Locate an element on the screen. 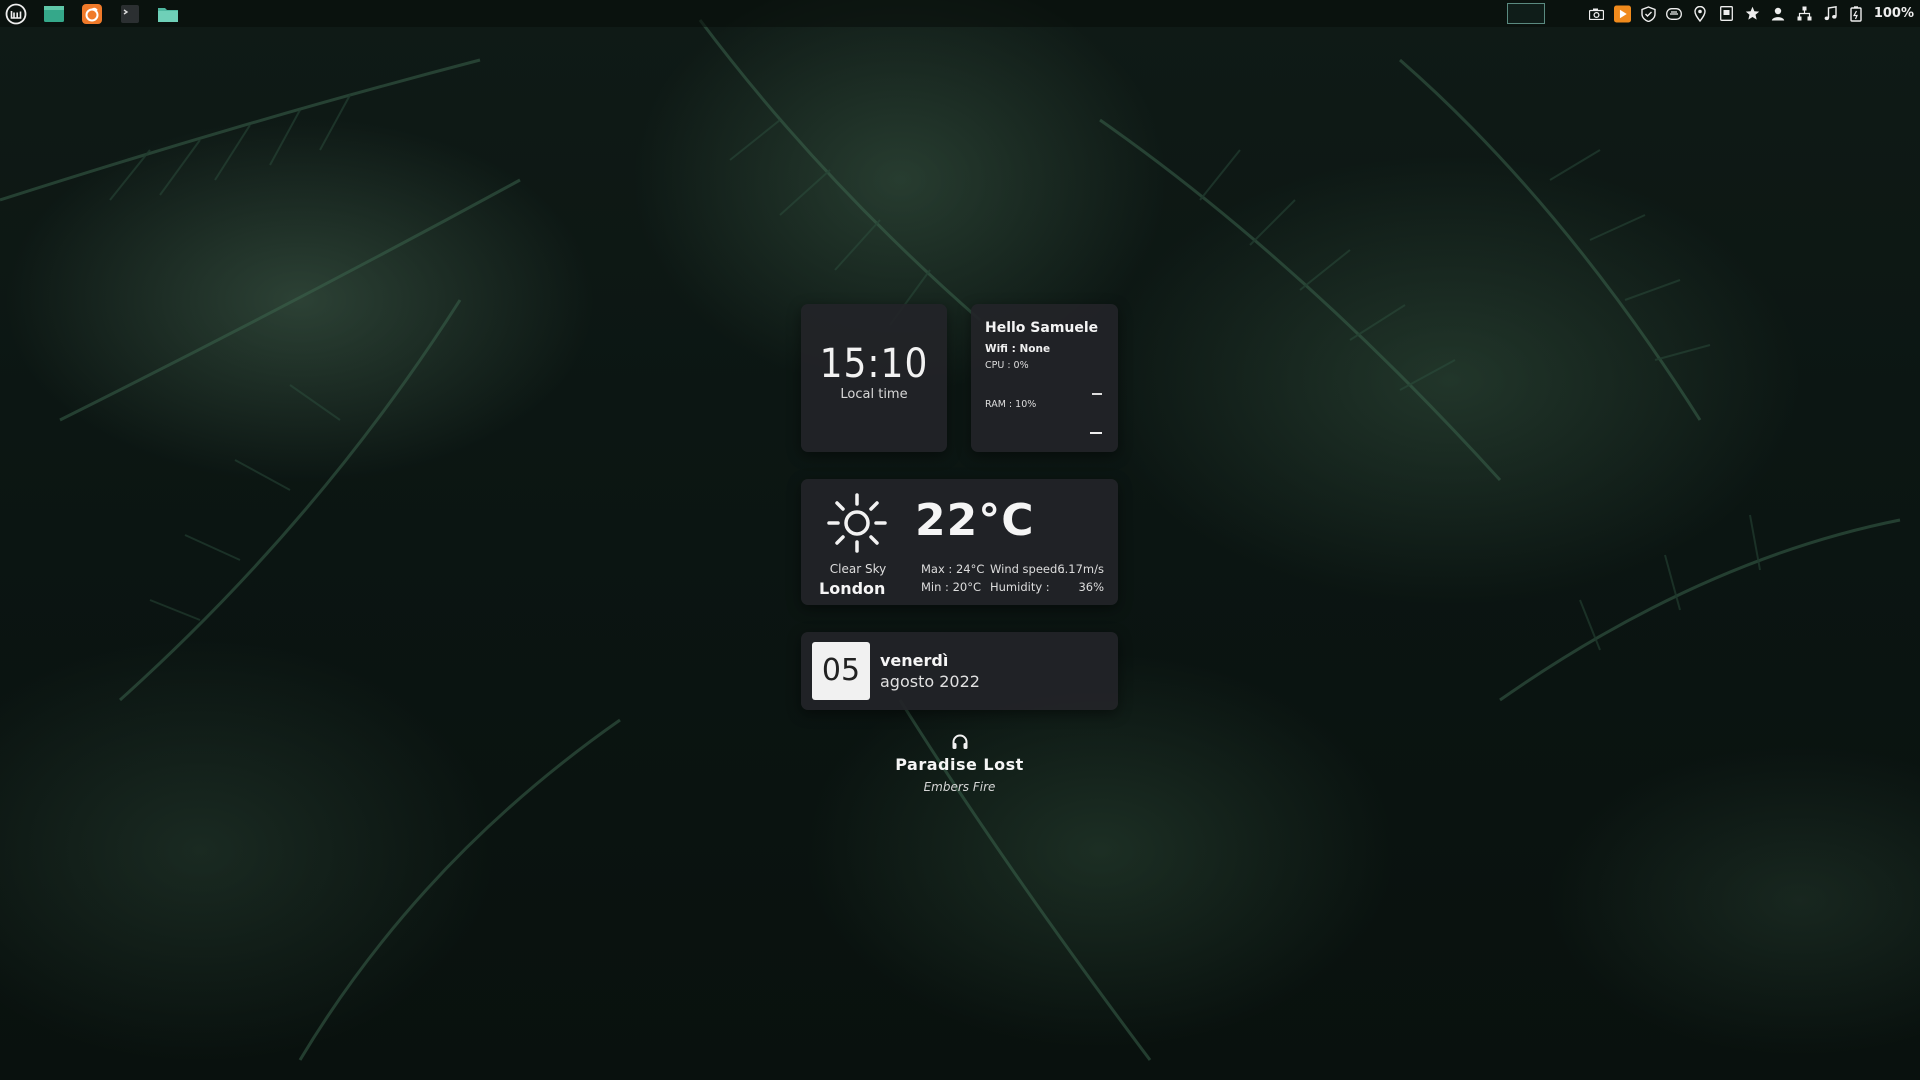  clock-time: 15:10 is located at coordinates (874, 364).